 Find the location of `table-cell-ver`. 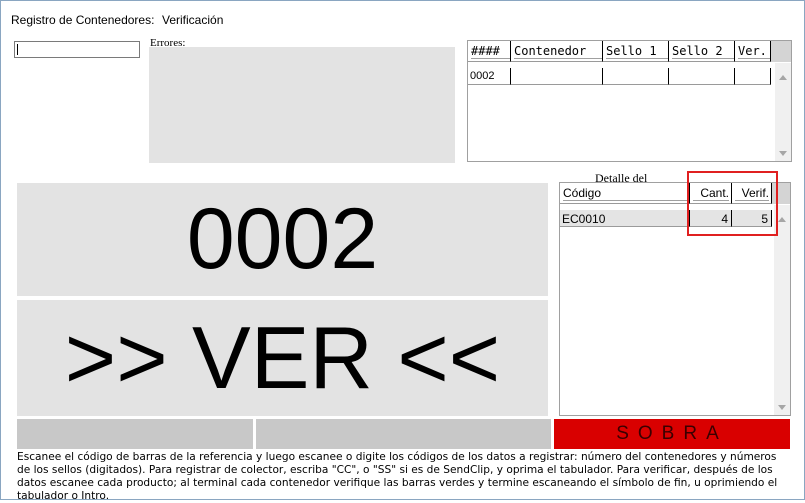

table-cell-ver is located at coordinates (753, 76).